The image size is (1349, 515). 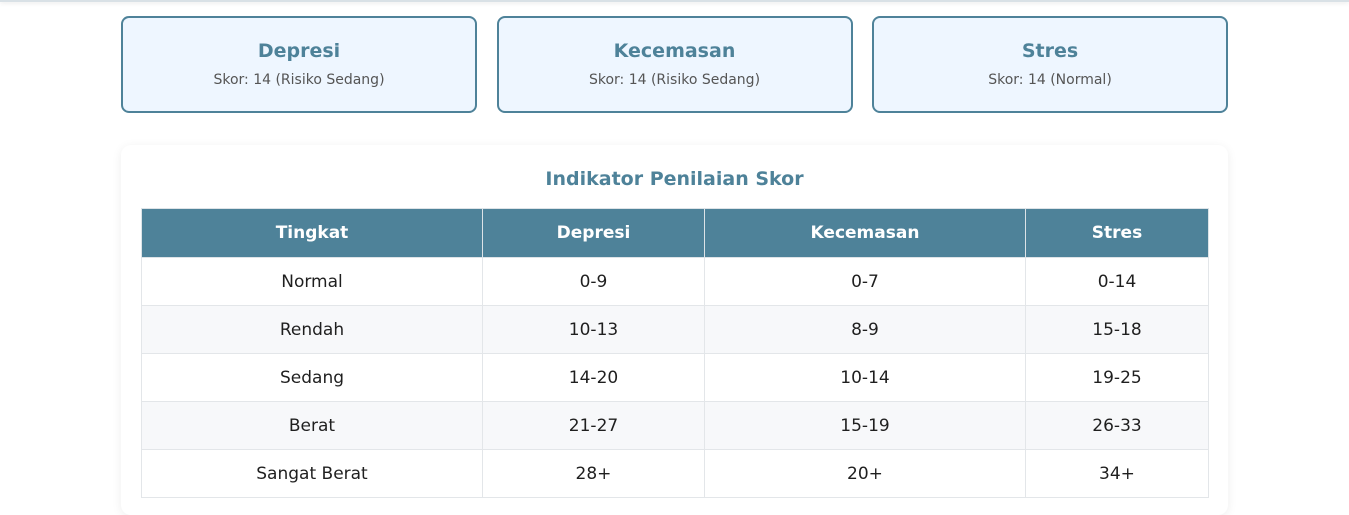 I want to click on table-row: Rendah 10-13 8-9 15-18, so click(x=675, y=329).